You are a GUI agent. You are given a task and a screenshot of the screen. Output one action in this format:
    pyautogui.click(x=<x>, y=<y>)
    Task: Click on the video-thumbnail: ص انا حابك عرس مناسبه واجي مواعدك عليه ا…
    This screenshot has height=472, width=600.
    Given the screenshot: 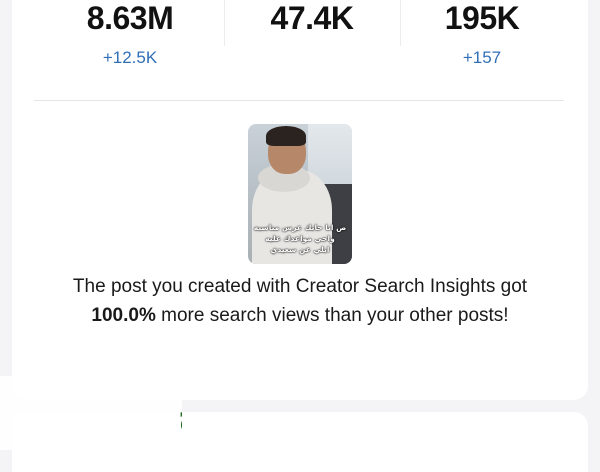 What is the action you would take?
    pyautogui.click(x=300, y=194)
    